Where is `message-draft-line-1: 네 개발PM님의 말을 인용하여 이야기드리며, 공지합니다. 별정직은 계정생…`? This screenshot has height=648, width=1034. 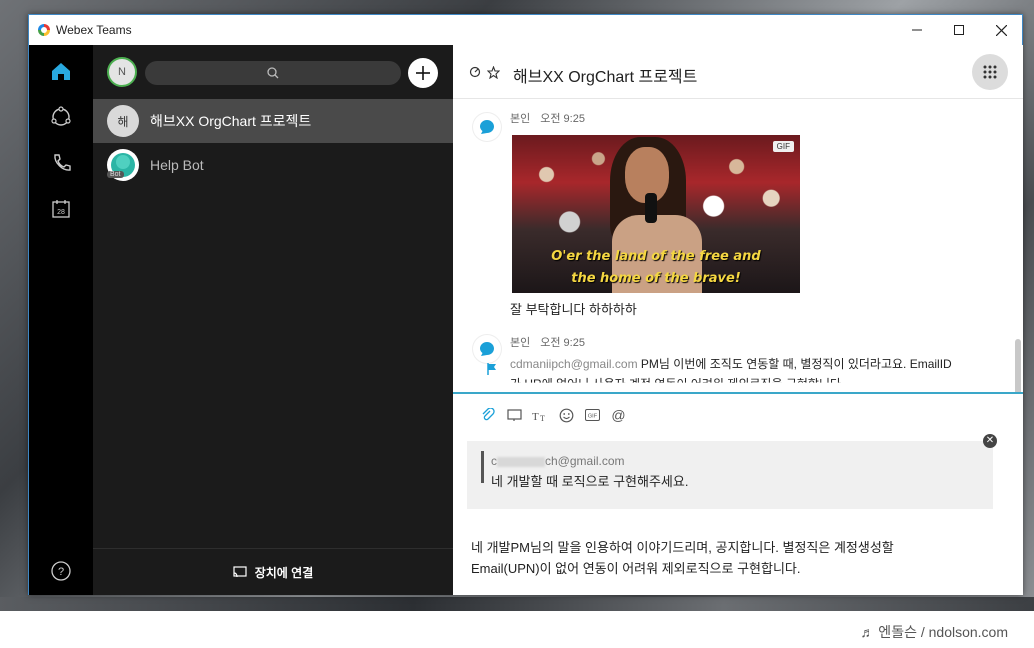 message-draft-line-1: 네 개발PM님의 말을 인용하여 이야기드리며, 공지합니다. 별정직은 계정생… is located at coordinates (682, 546).